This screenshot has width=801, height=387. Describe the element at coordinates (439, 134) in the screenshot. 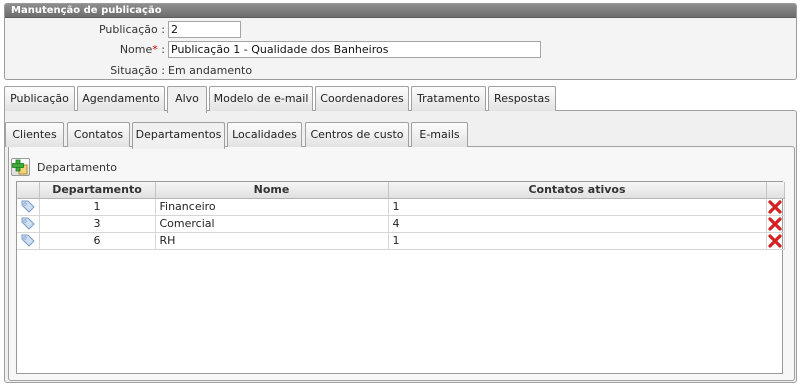

I see `tab-emails: E-mails` at that location.